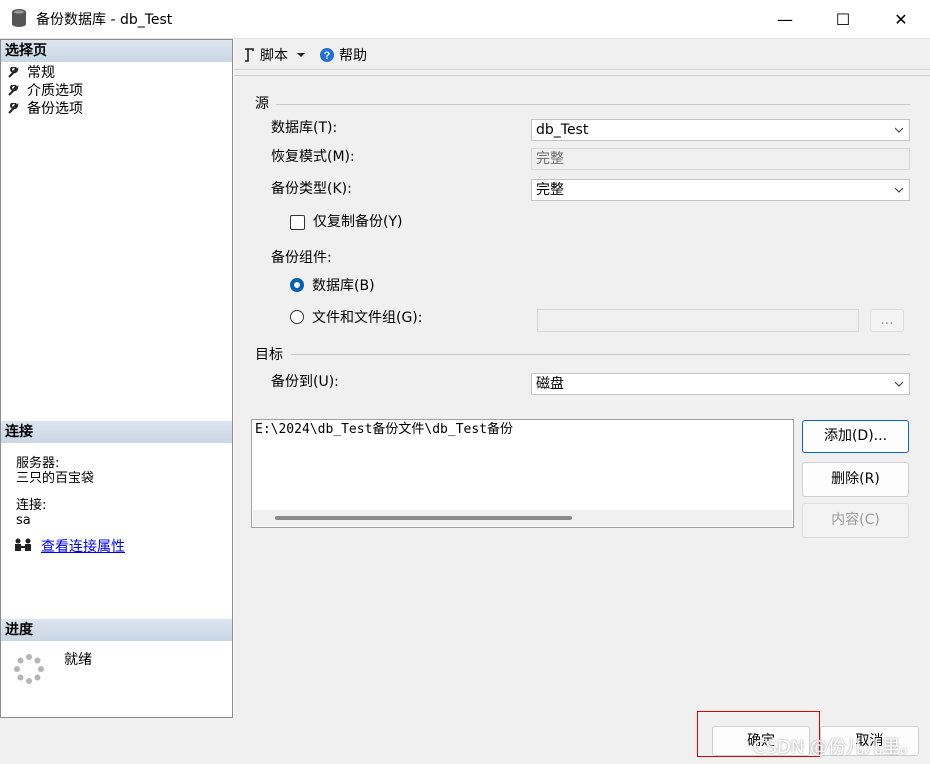 This screenshot has width=930, height=764. I want to click on maximize-button: ☐, so click(843, 19).